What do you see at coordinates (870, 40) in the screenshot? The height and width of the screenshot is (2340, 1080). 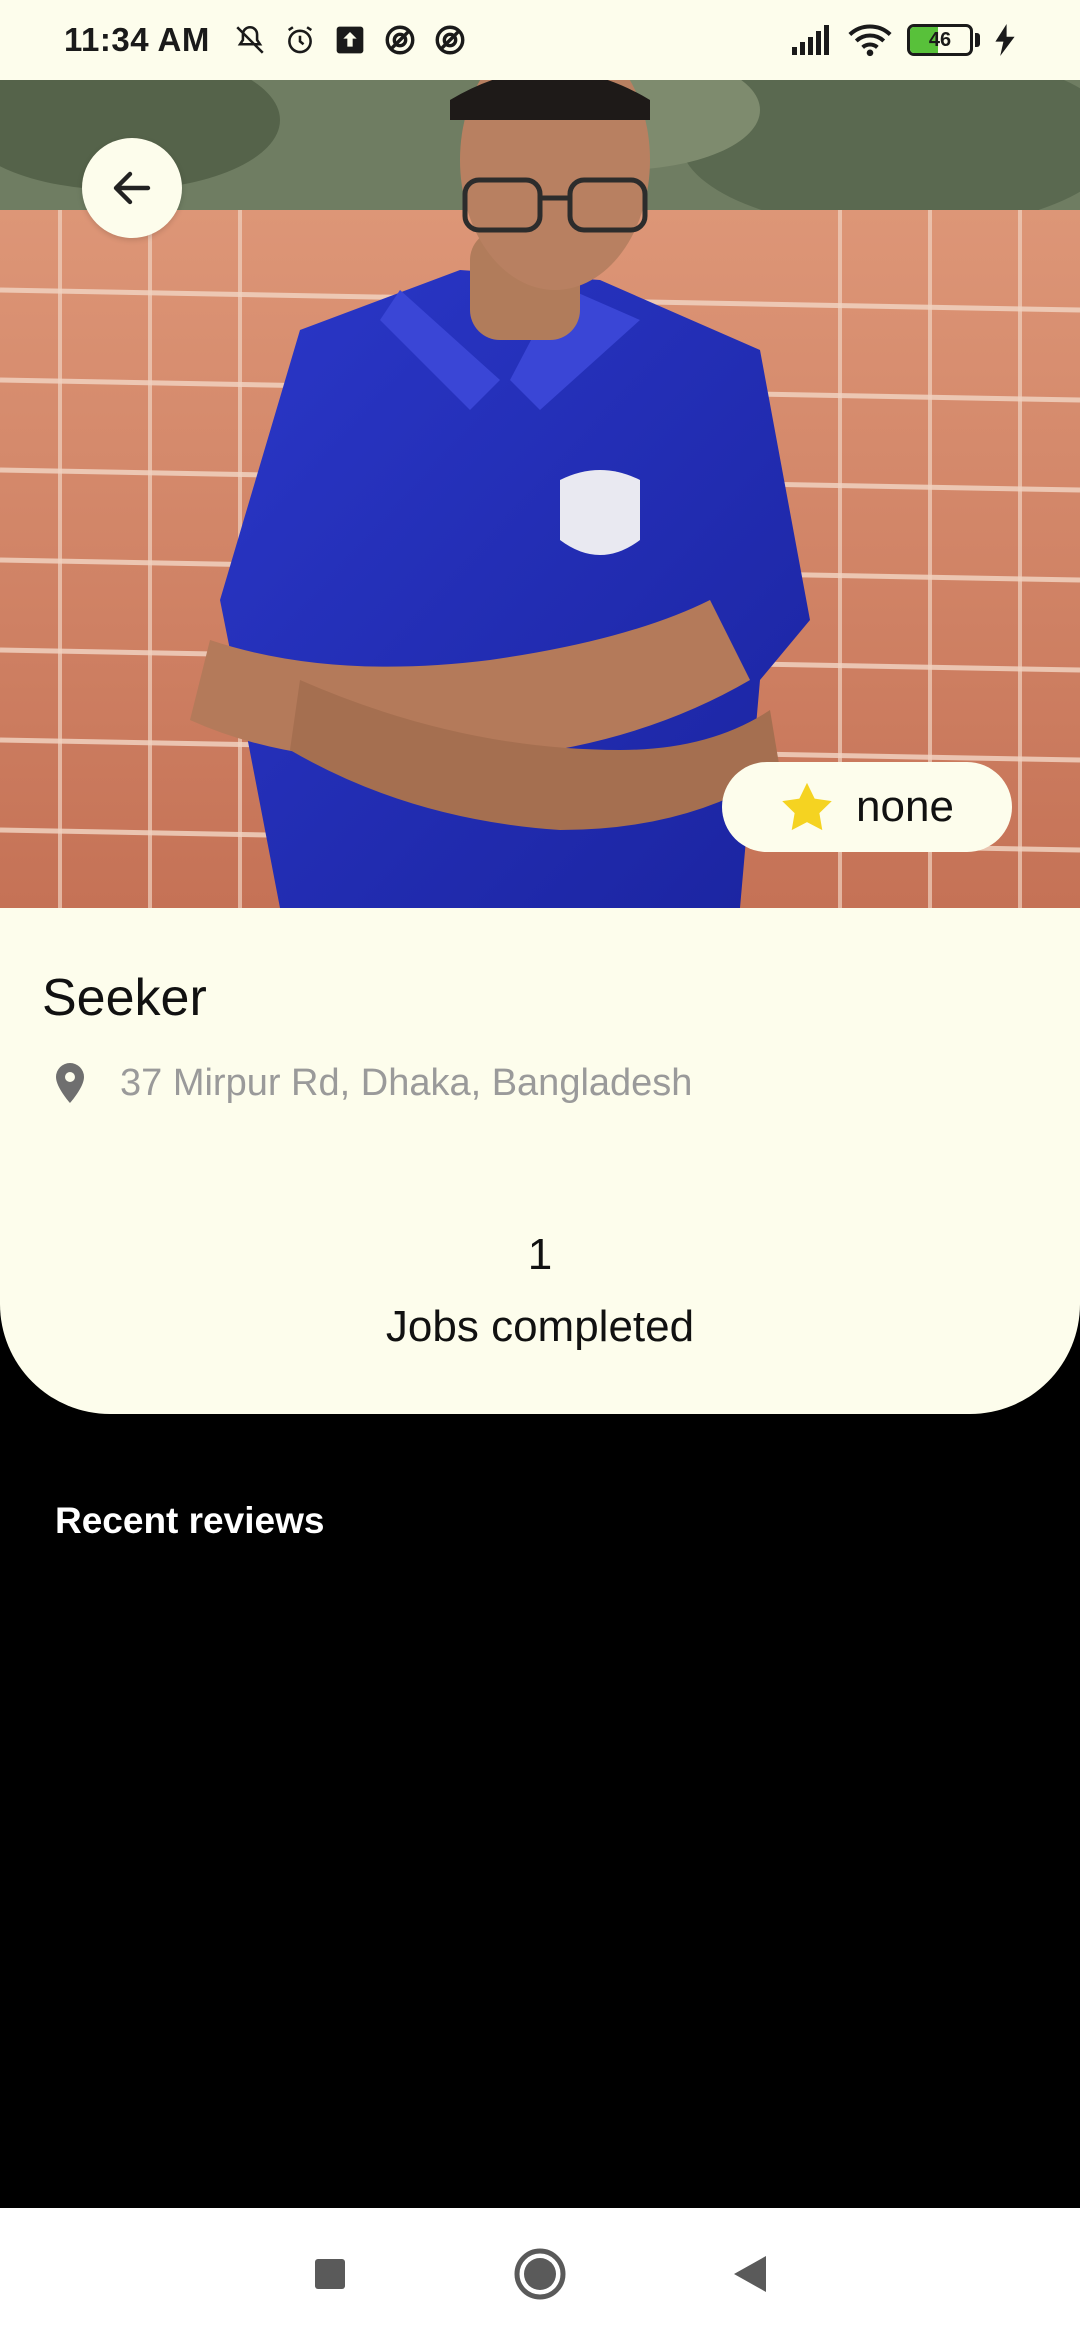 I see `wifi-icon` at bounding box center [870, 40].